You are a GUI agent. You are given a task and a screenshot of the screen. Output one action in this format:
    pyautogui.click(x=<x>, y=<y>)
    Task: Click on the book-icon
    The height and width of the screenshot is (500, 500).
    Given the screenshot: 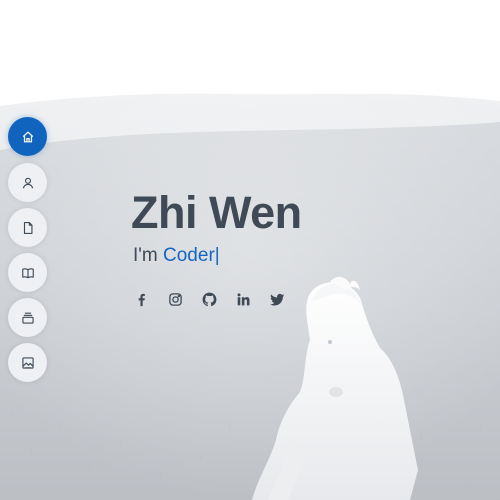 What is the action you would take?
    pyautogui.click(x=27, y=272)
    